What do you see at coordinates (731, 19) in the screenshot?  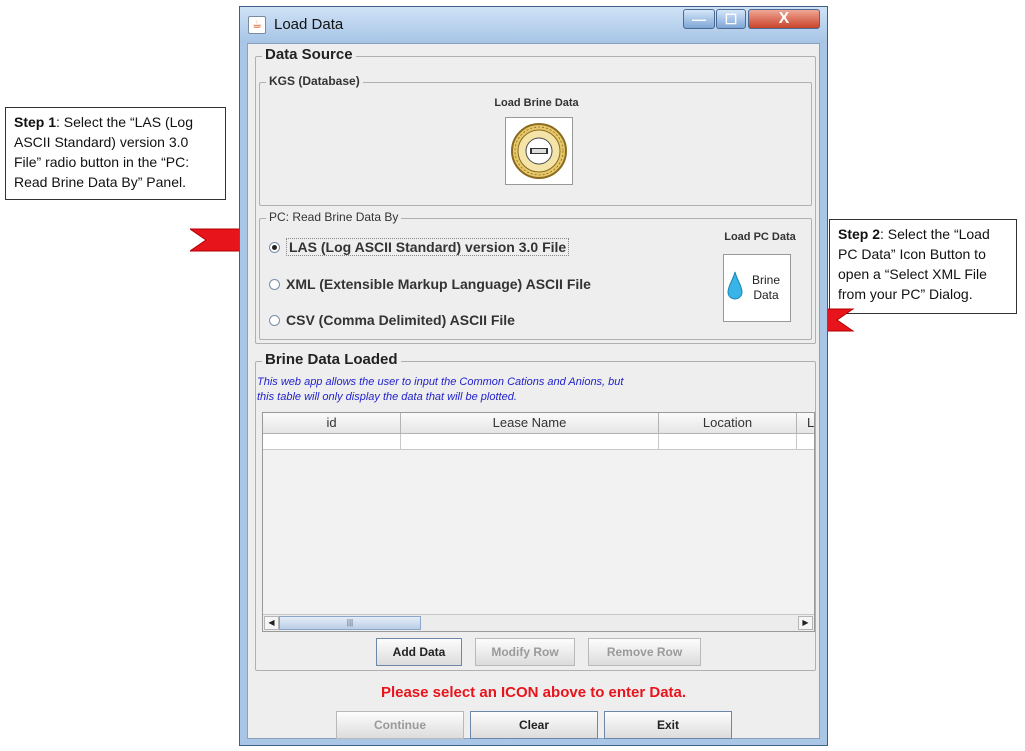 I see `maximize-button: ☐` at bounding box center [731, 19].